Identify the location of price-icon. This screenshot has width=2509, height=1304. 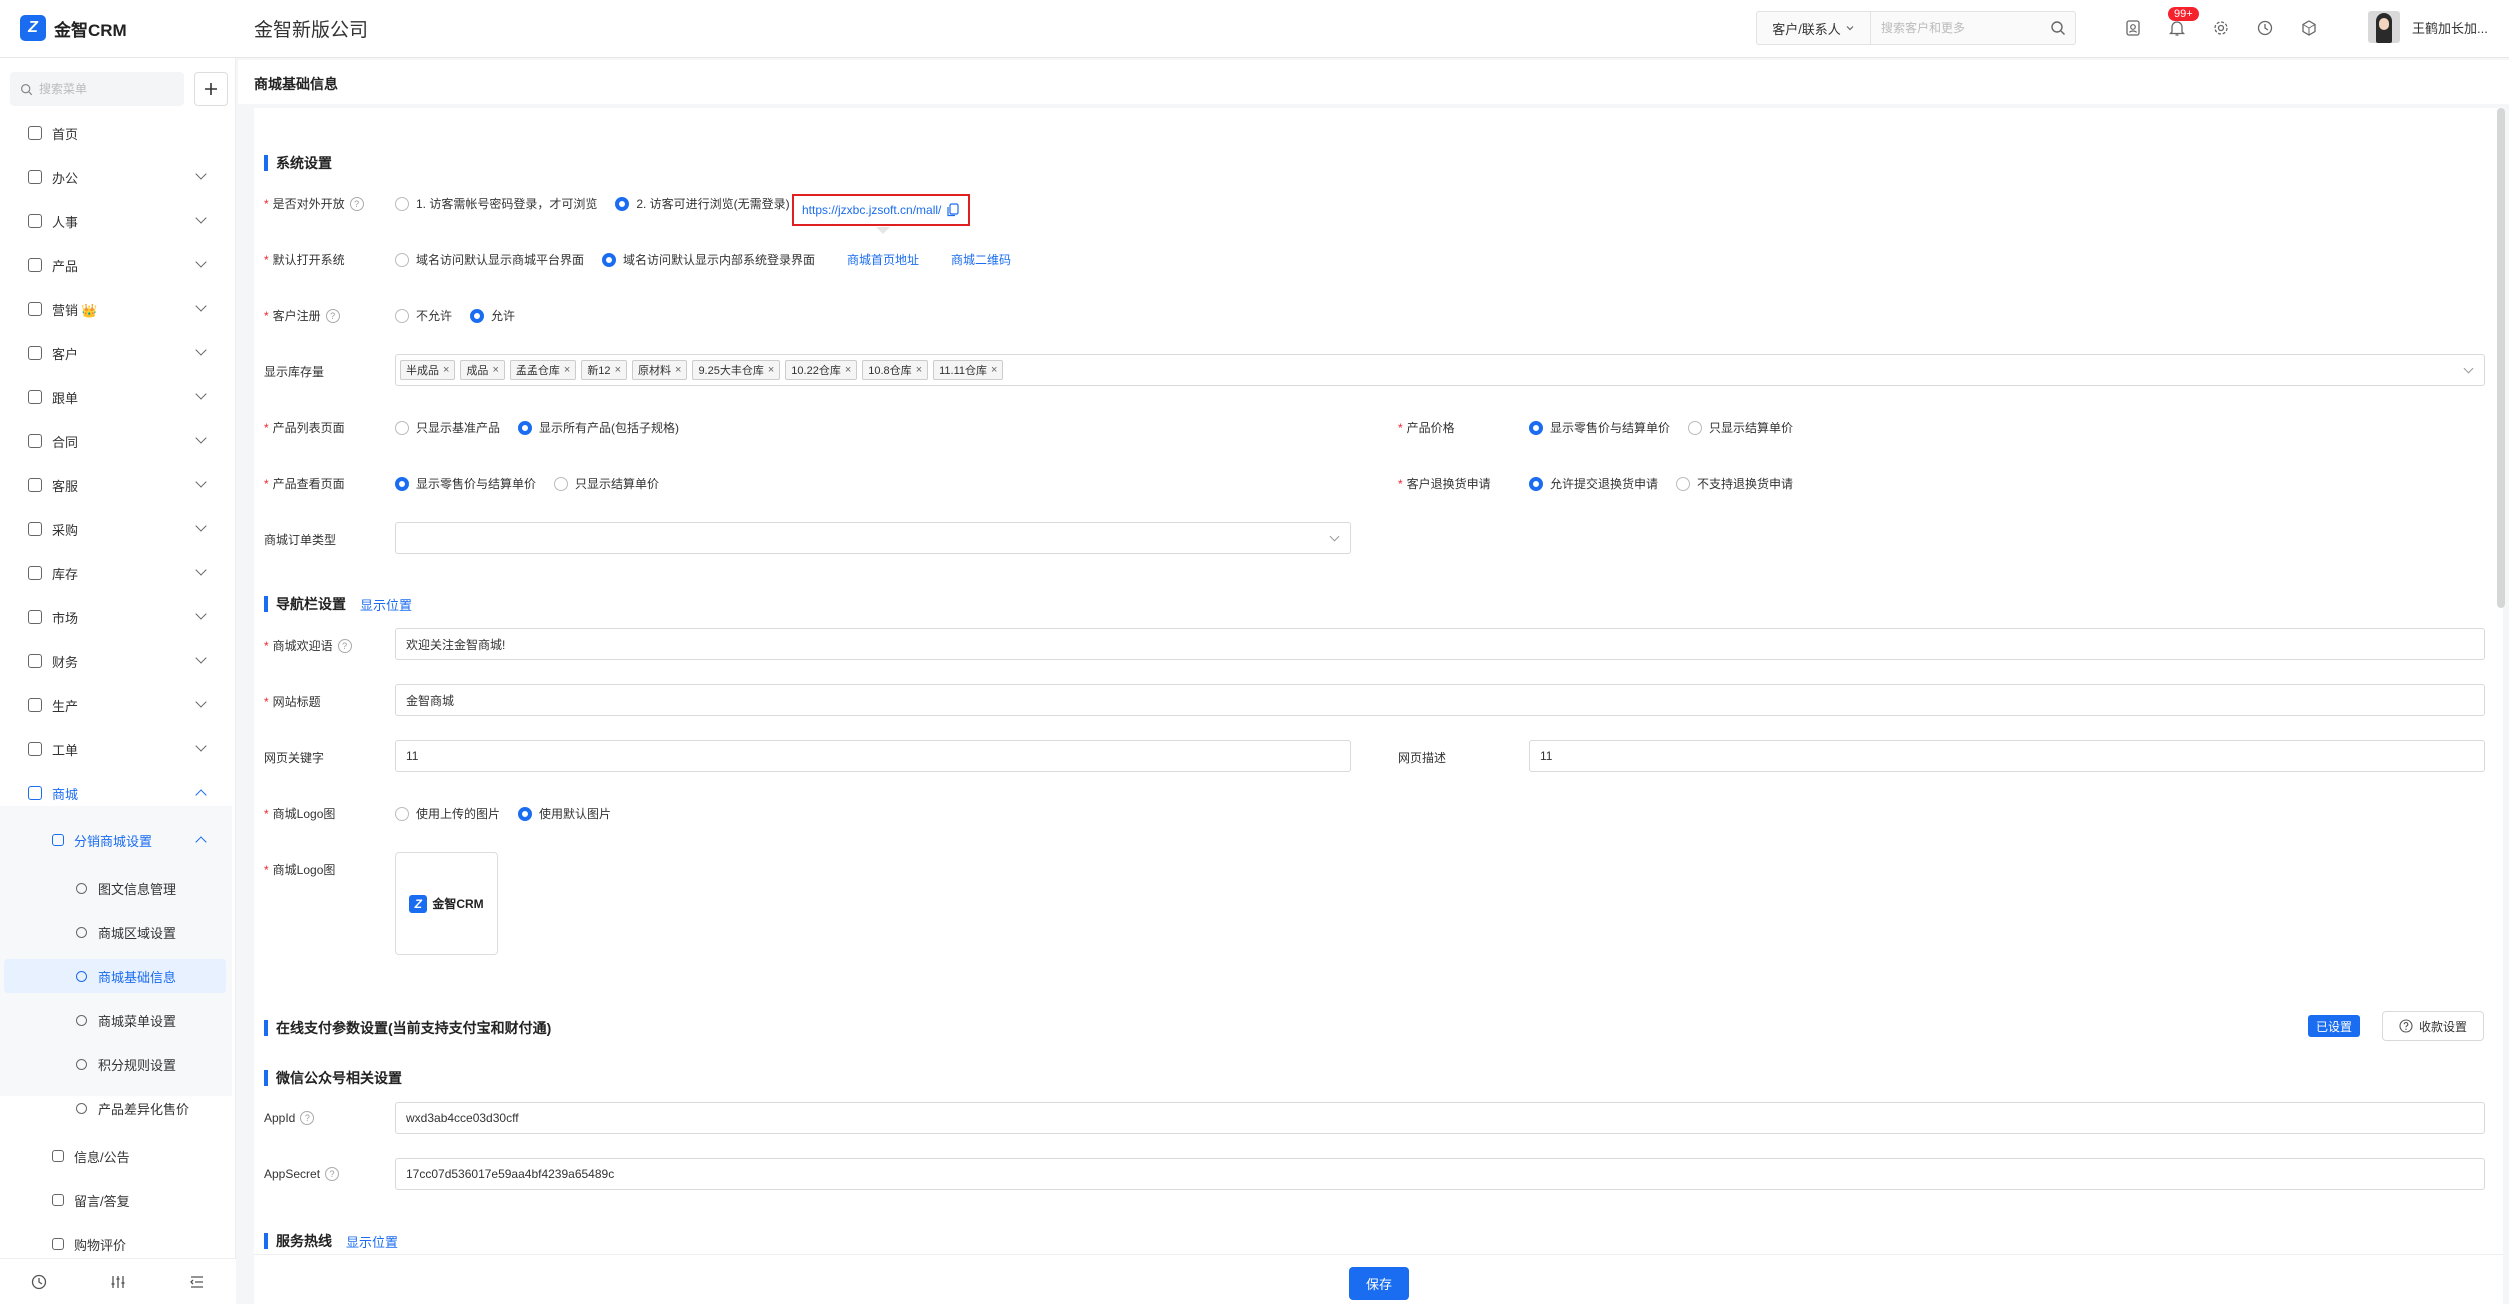
(81, 1108).